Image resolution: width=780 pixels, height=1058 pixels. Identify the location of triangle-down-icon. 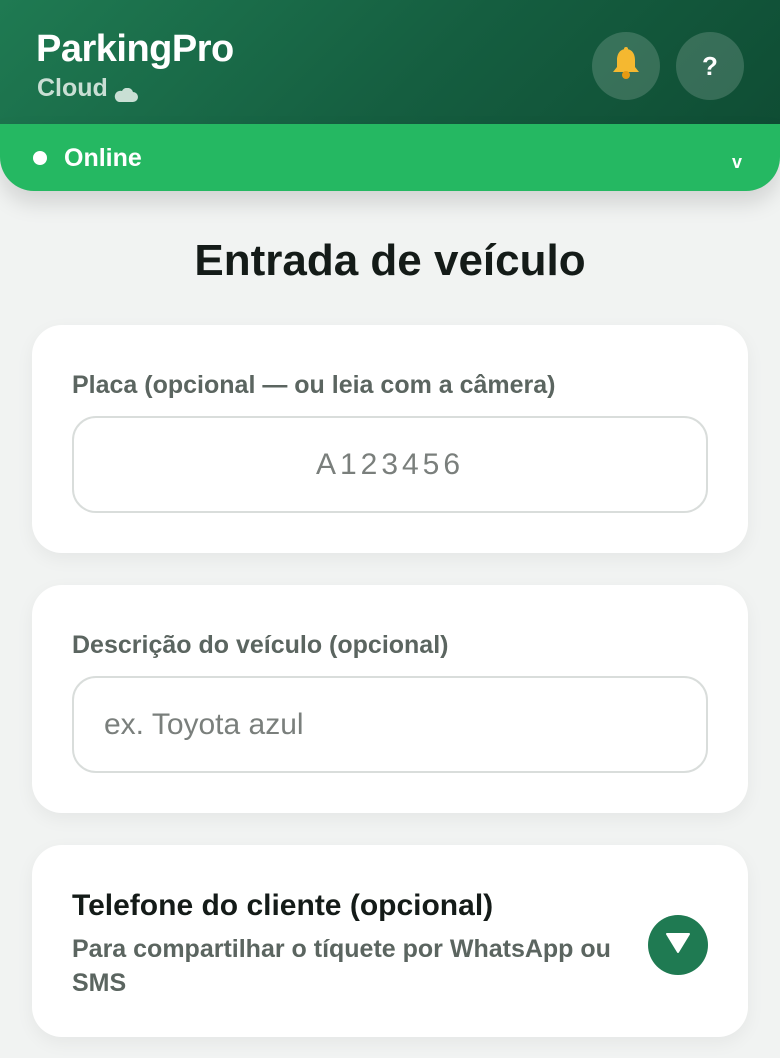
(678, 945).